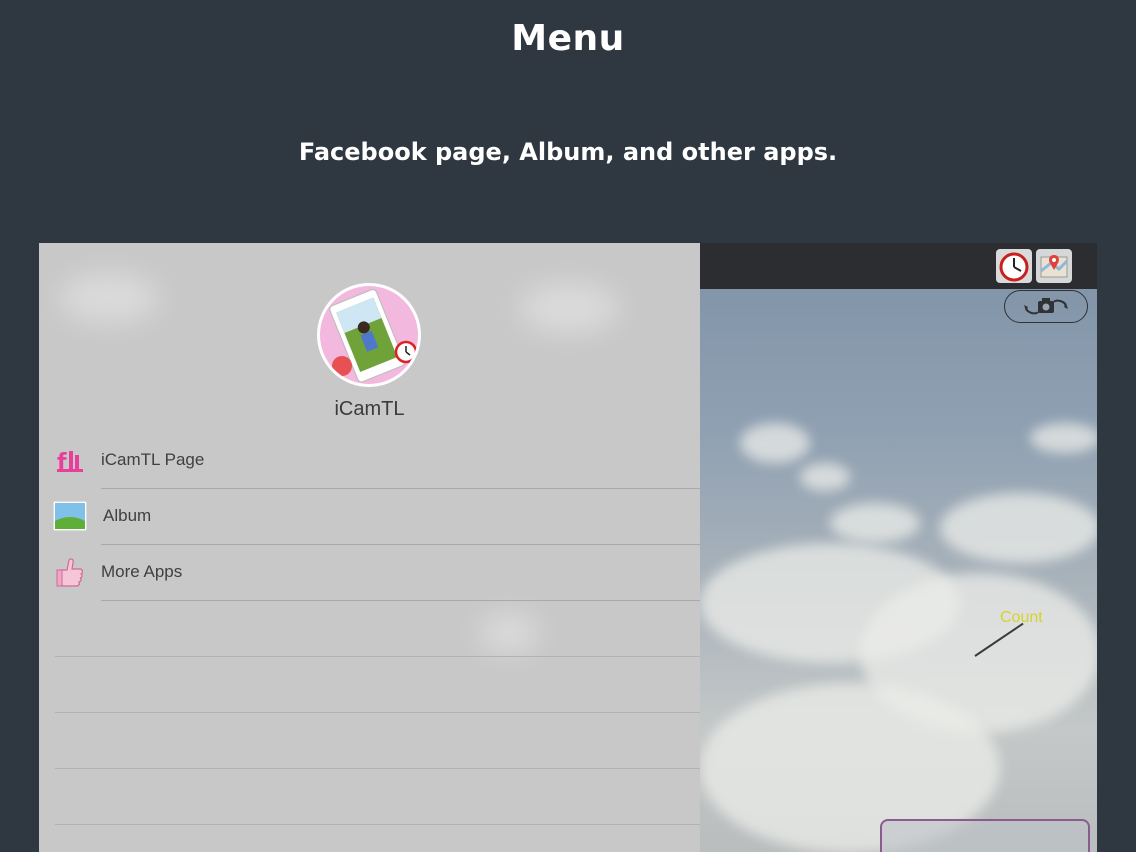  I want to click on album-photo-icon, so click(70, 516).